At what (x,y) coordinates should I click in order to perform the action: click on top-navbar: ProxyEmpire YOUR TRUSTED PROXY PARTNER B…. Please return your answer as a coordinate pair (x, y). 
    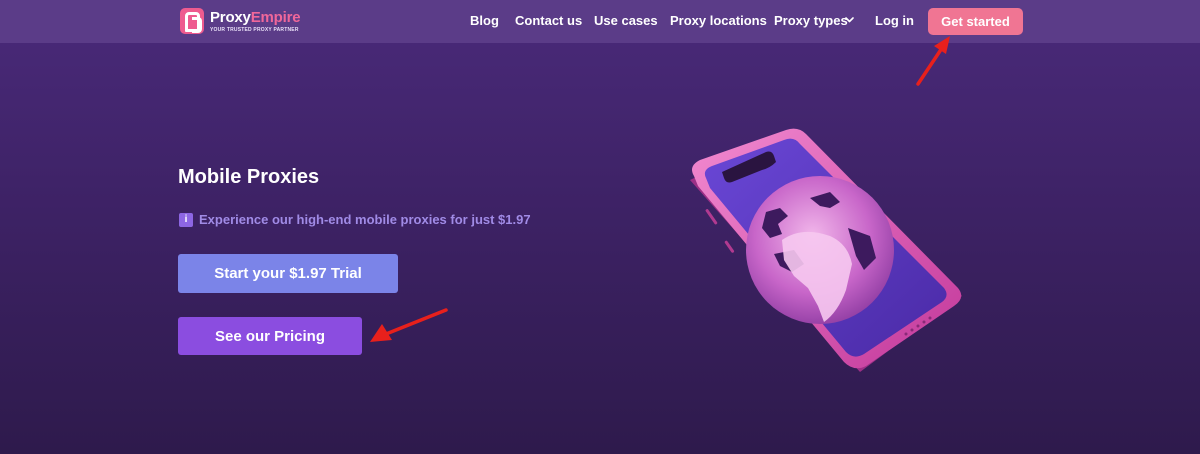
    Looking at the image, I should click on (600, 21).